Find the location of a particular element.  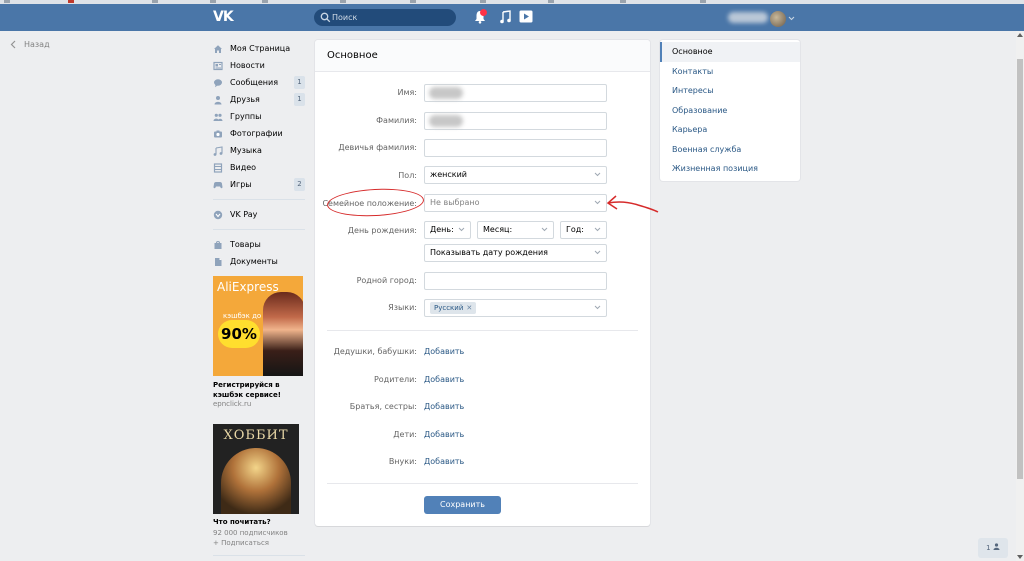

nav-label: Моя Страница is located at coordinates (260, 48).